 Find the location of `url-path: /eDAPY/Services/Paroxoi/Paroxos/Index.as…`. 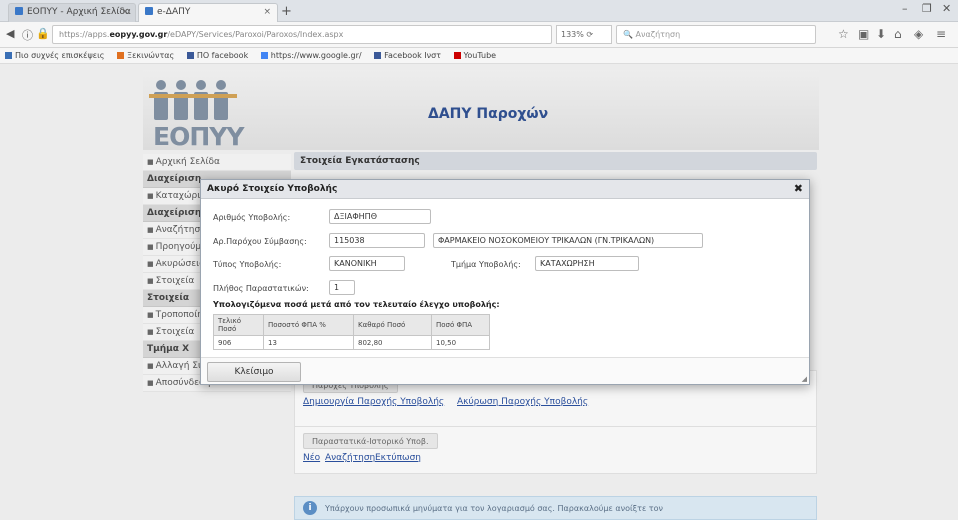

url-path: /eDAPY/Services/Paroxoi/Paroxos/Index.as… is located at coordinates (255, 34).